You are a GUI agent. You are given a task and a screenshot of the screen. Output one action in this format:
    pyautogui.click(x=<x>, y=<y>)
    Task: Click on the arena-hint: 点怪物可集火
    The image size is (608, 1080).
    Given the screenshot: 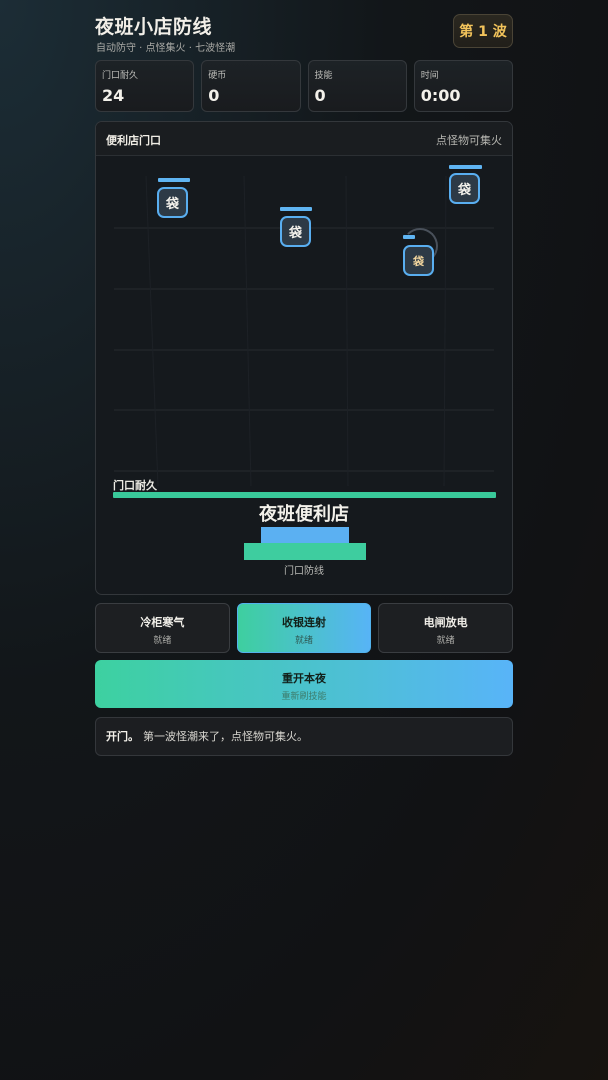 What is the action you would take?
    pyautogui.click(x=469, y=140)
    